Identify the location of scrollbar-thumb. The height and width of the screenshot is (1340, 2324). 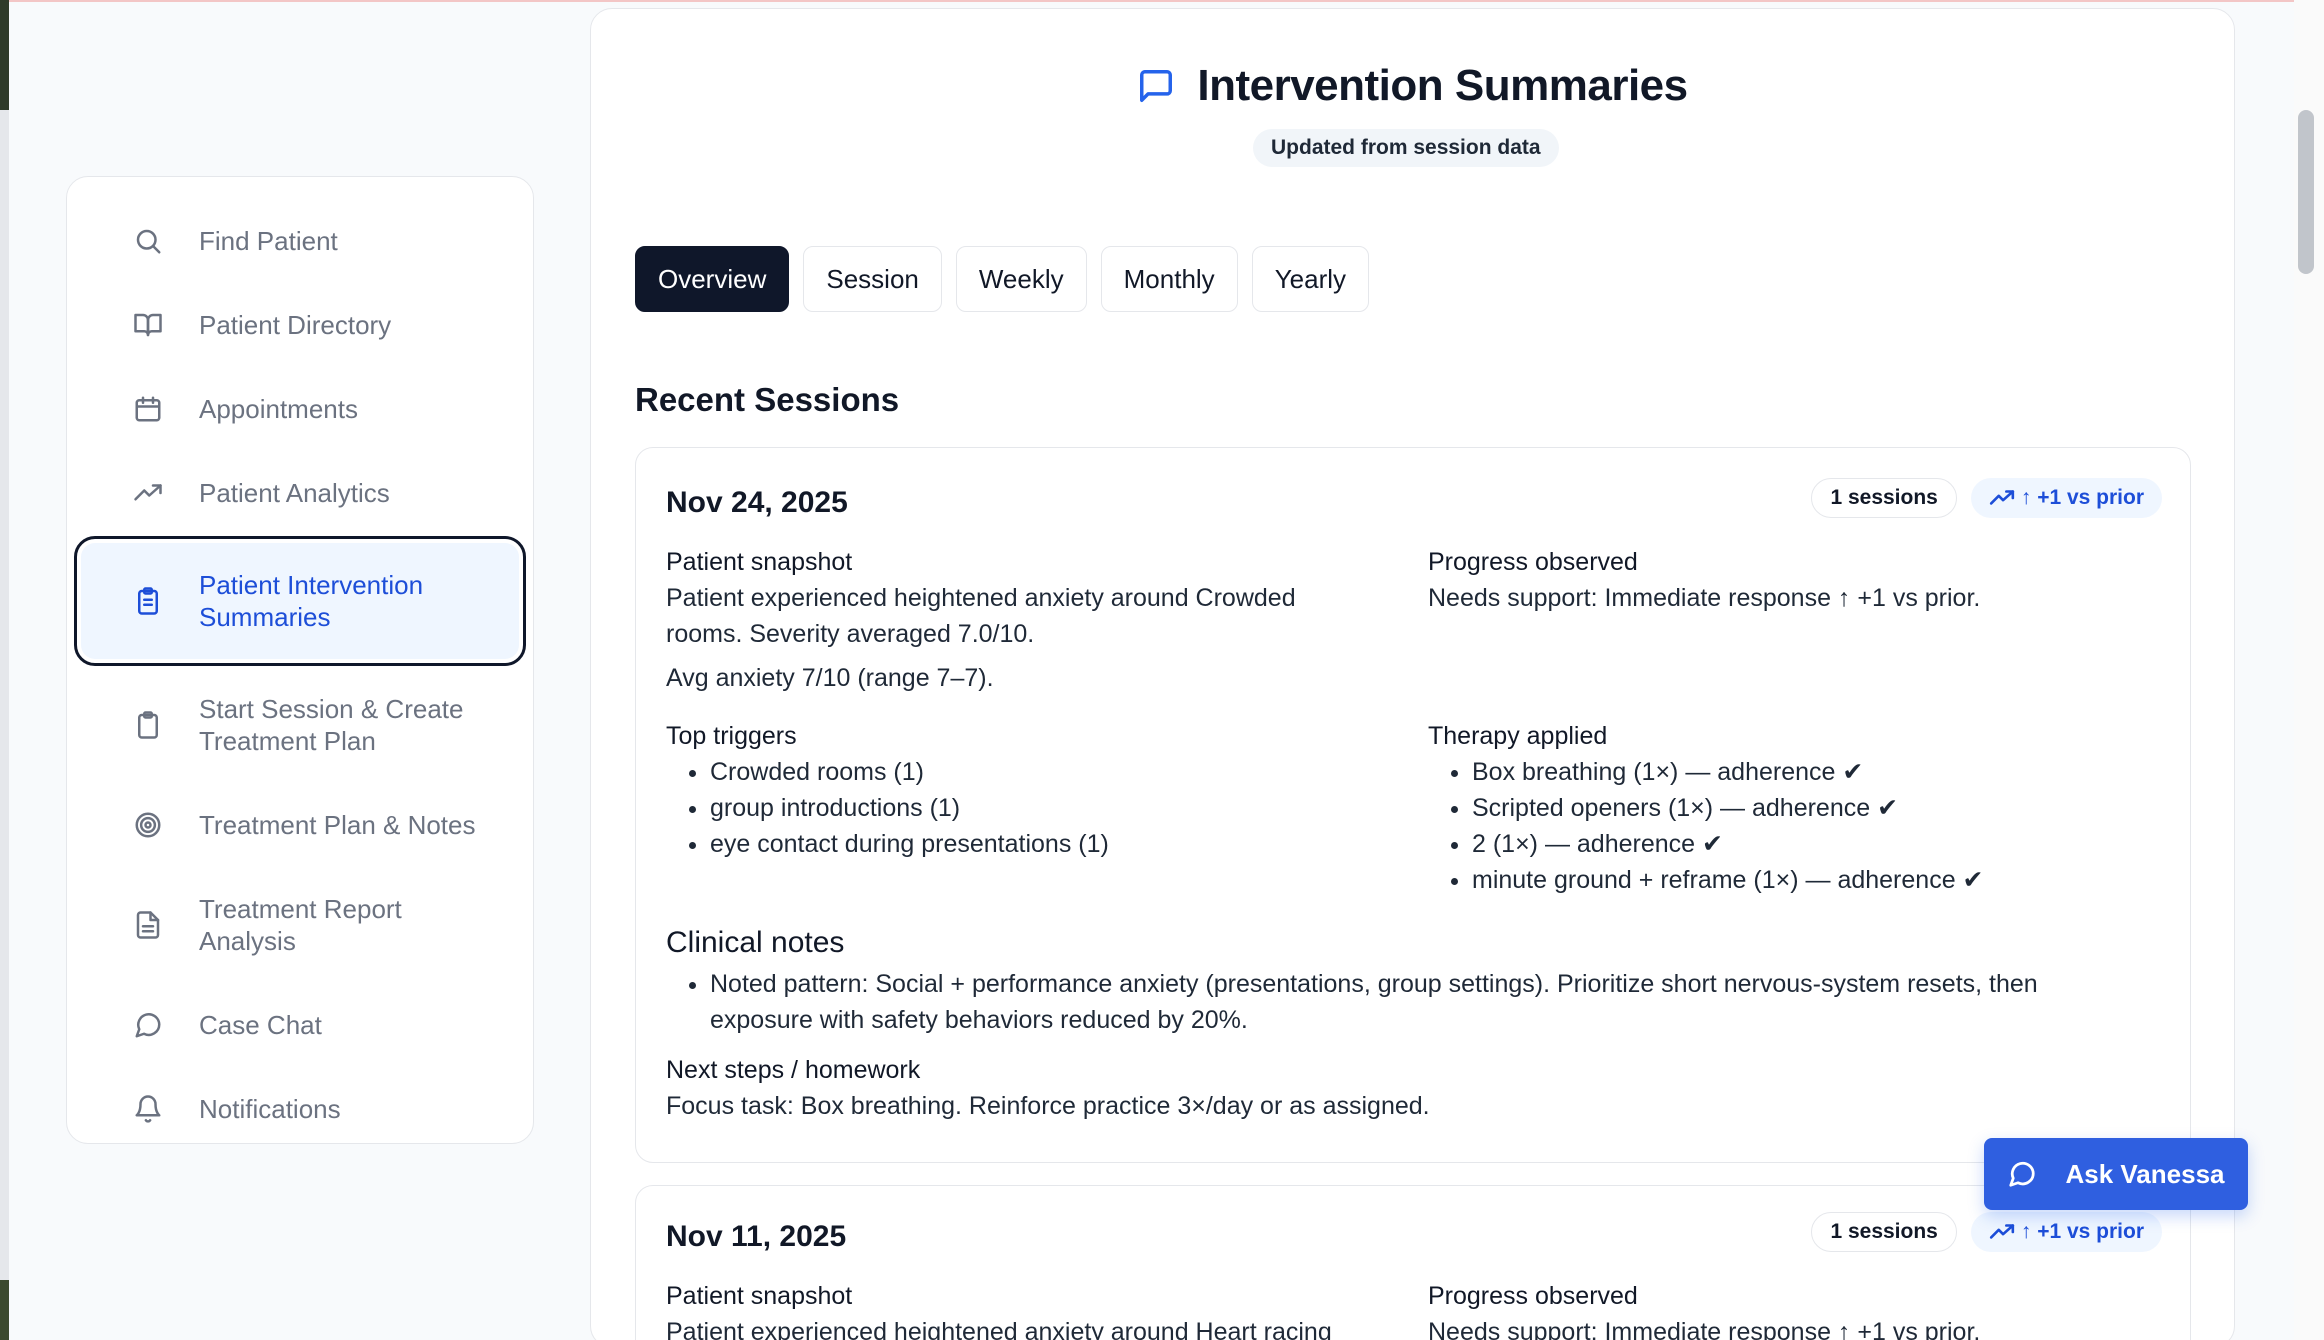
(2306, 192).